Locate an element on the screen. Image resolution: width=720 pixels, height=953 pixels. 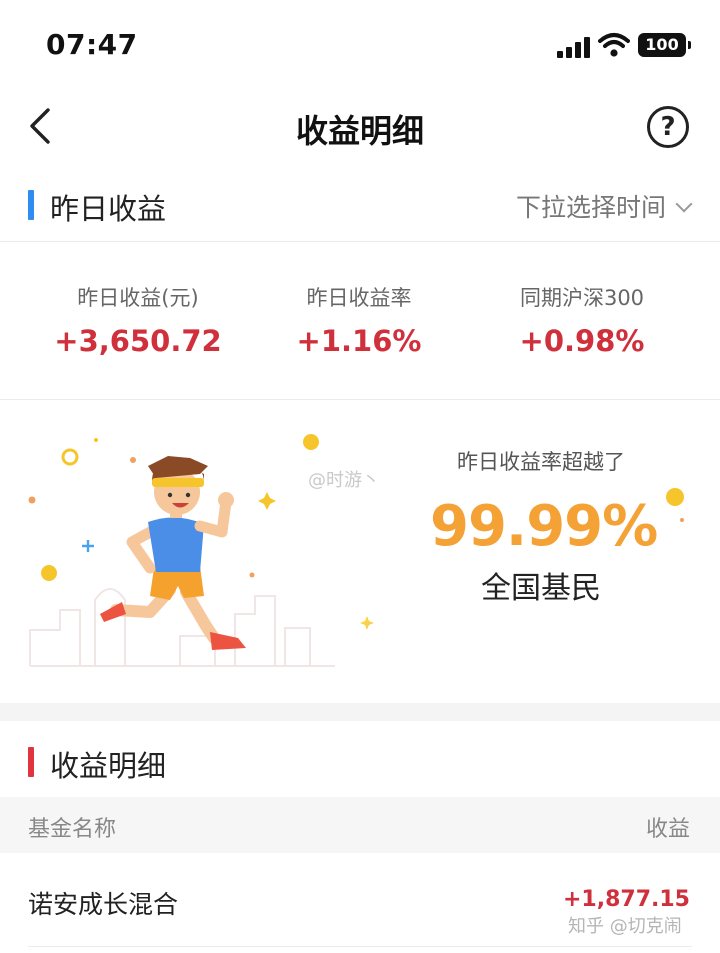
stat-value: +3,650.72 is located at coordinates (138, 341).